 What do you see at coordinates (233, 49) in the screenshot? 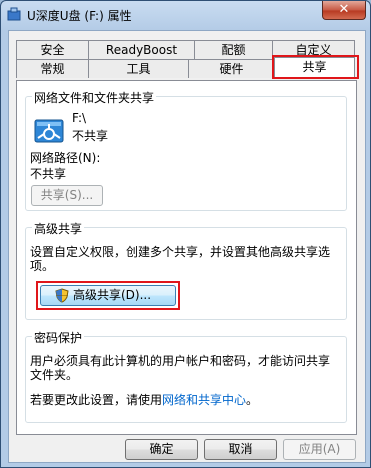
I see `tab-quota: 配额` at bounding box center [233, 49].